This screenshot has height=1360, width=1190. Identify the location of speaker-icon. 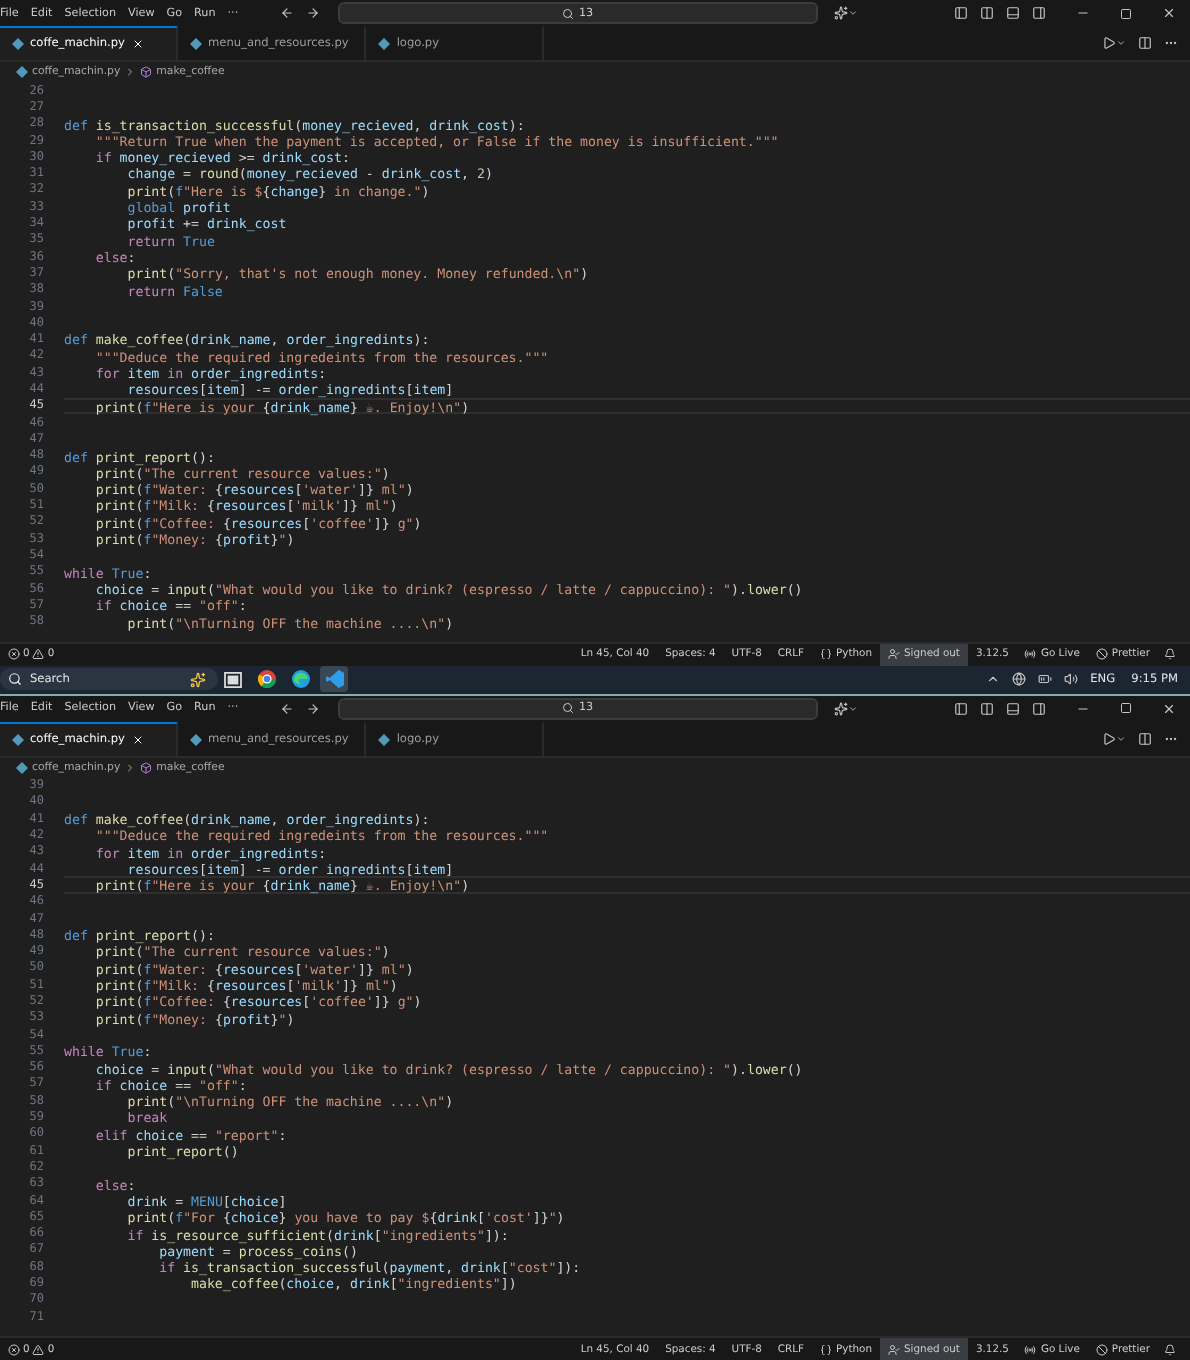
(1071, 679).